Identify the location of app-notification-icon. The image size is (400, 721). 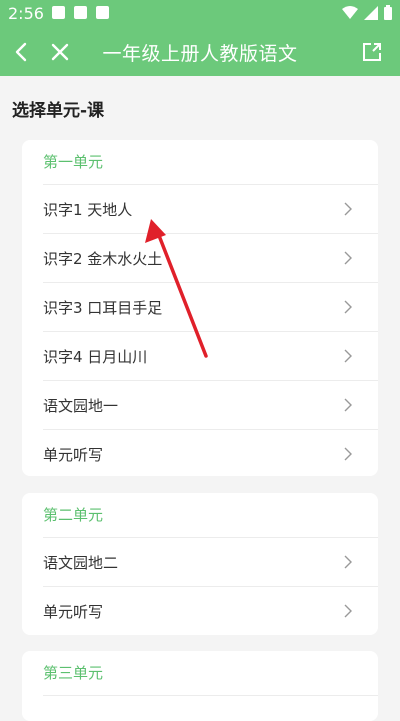
(80, 12).